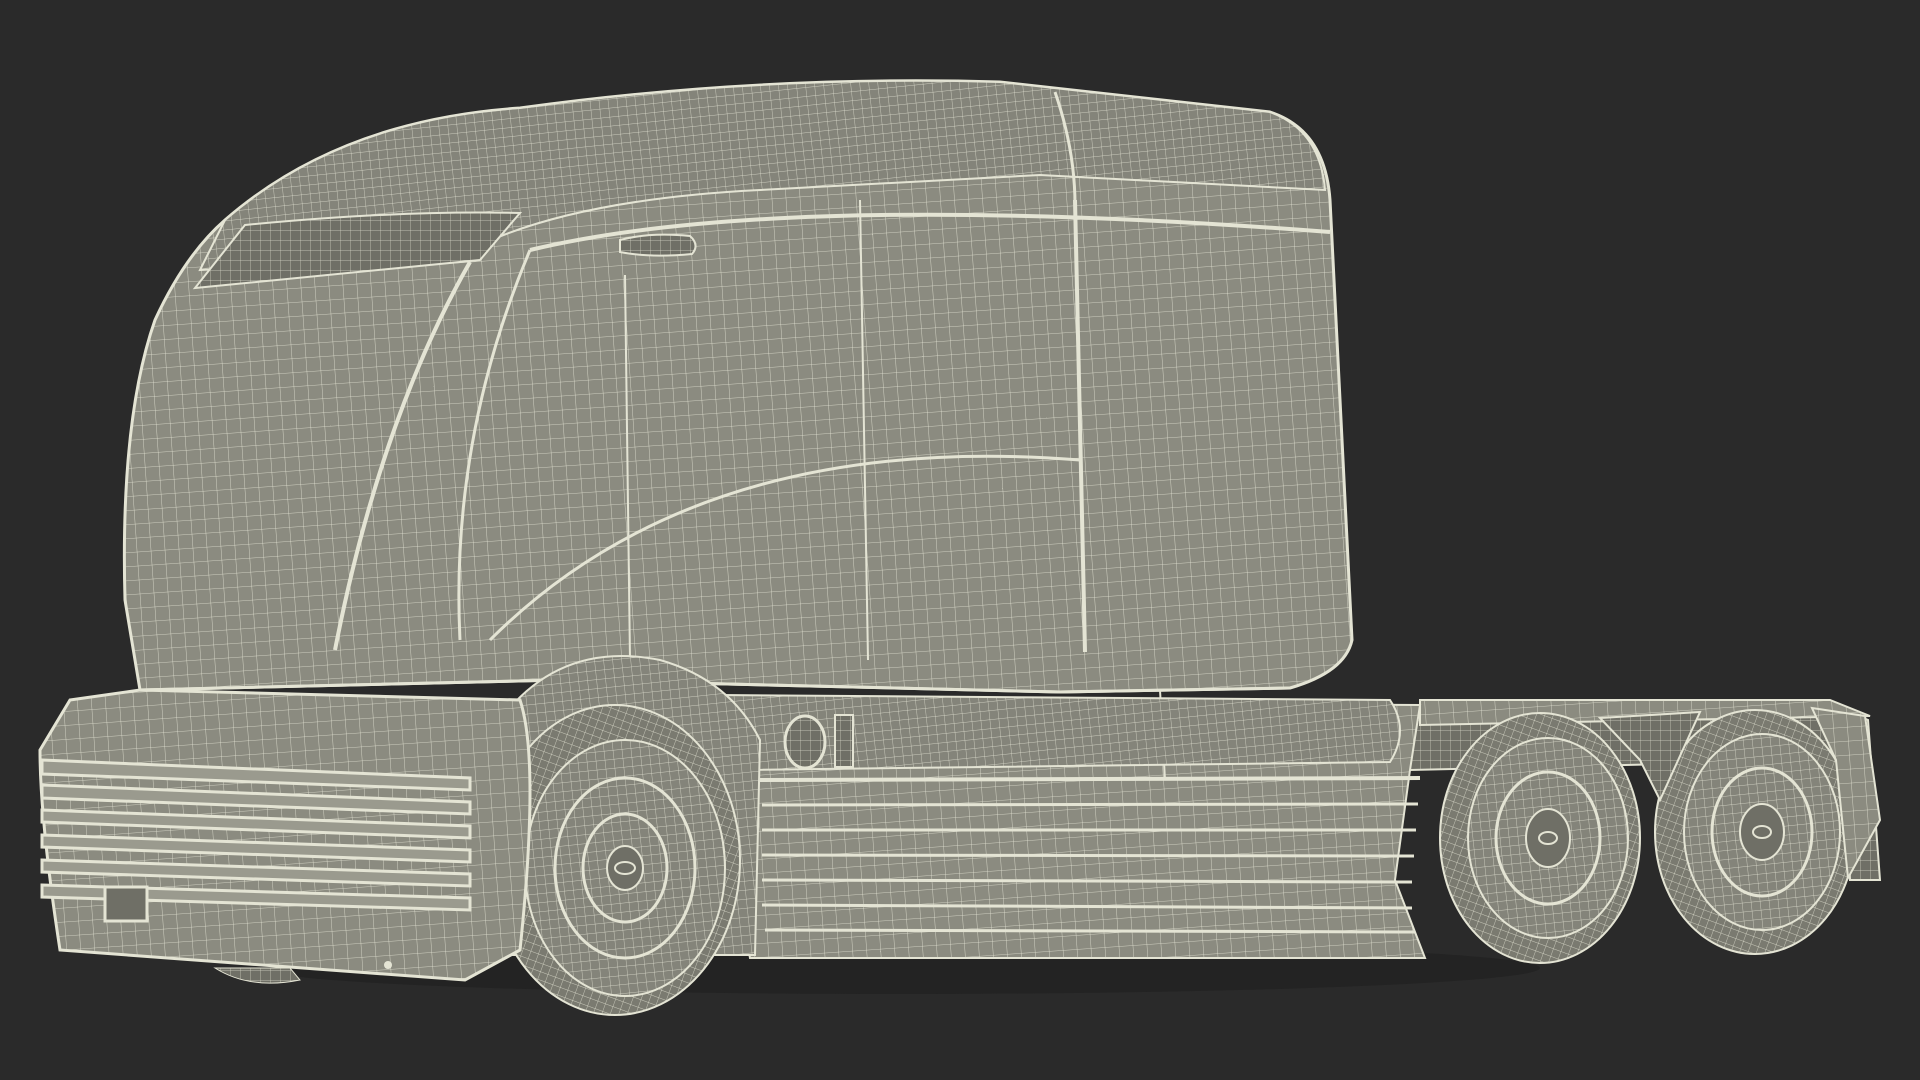 The height and width of the screenshot is (1080, 1920). What do you see at coordinates (658, 245) in the screenshot?
I see `side-camera-mirror` at bounding box center [658, 245].